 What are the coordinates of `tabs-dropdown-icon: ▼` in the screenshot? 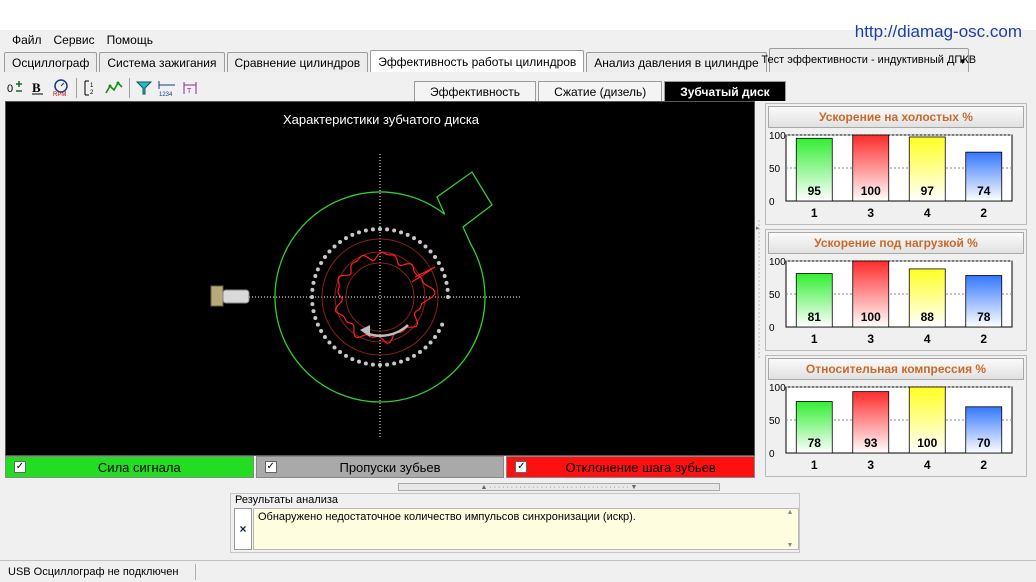 It's located at (963, 61).